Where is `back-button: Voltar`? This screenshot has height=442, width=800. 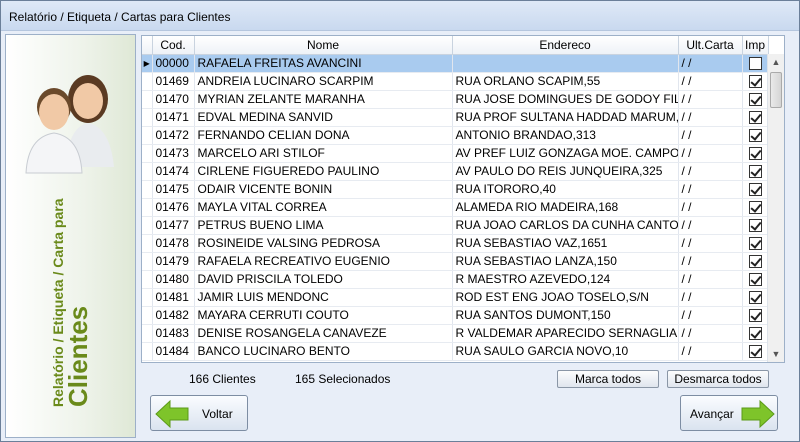 back-button: Voltar is located at coordinates (199, 413).